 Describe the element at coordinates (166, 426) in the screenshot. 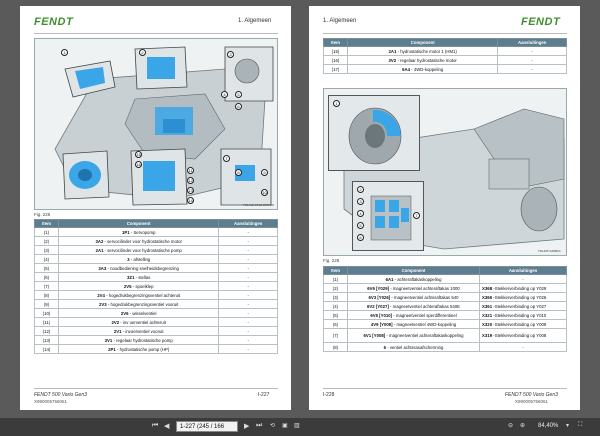

I see `prev-page-icon: ◀` at that location.